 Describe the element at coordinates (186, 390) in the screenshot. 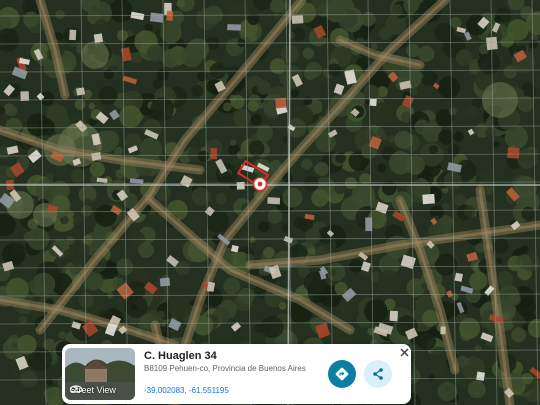

I see `place-coordinates: -39.002083, -61.551195` at that location.